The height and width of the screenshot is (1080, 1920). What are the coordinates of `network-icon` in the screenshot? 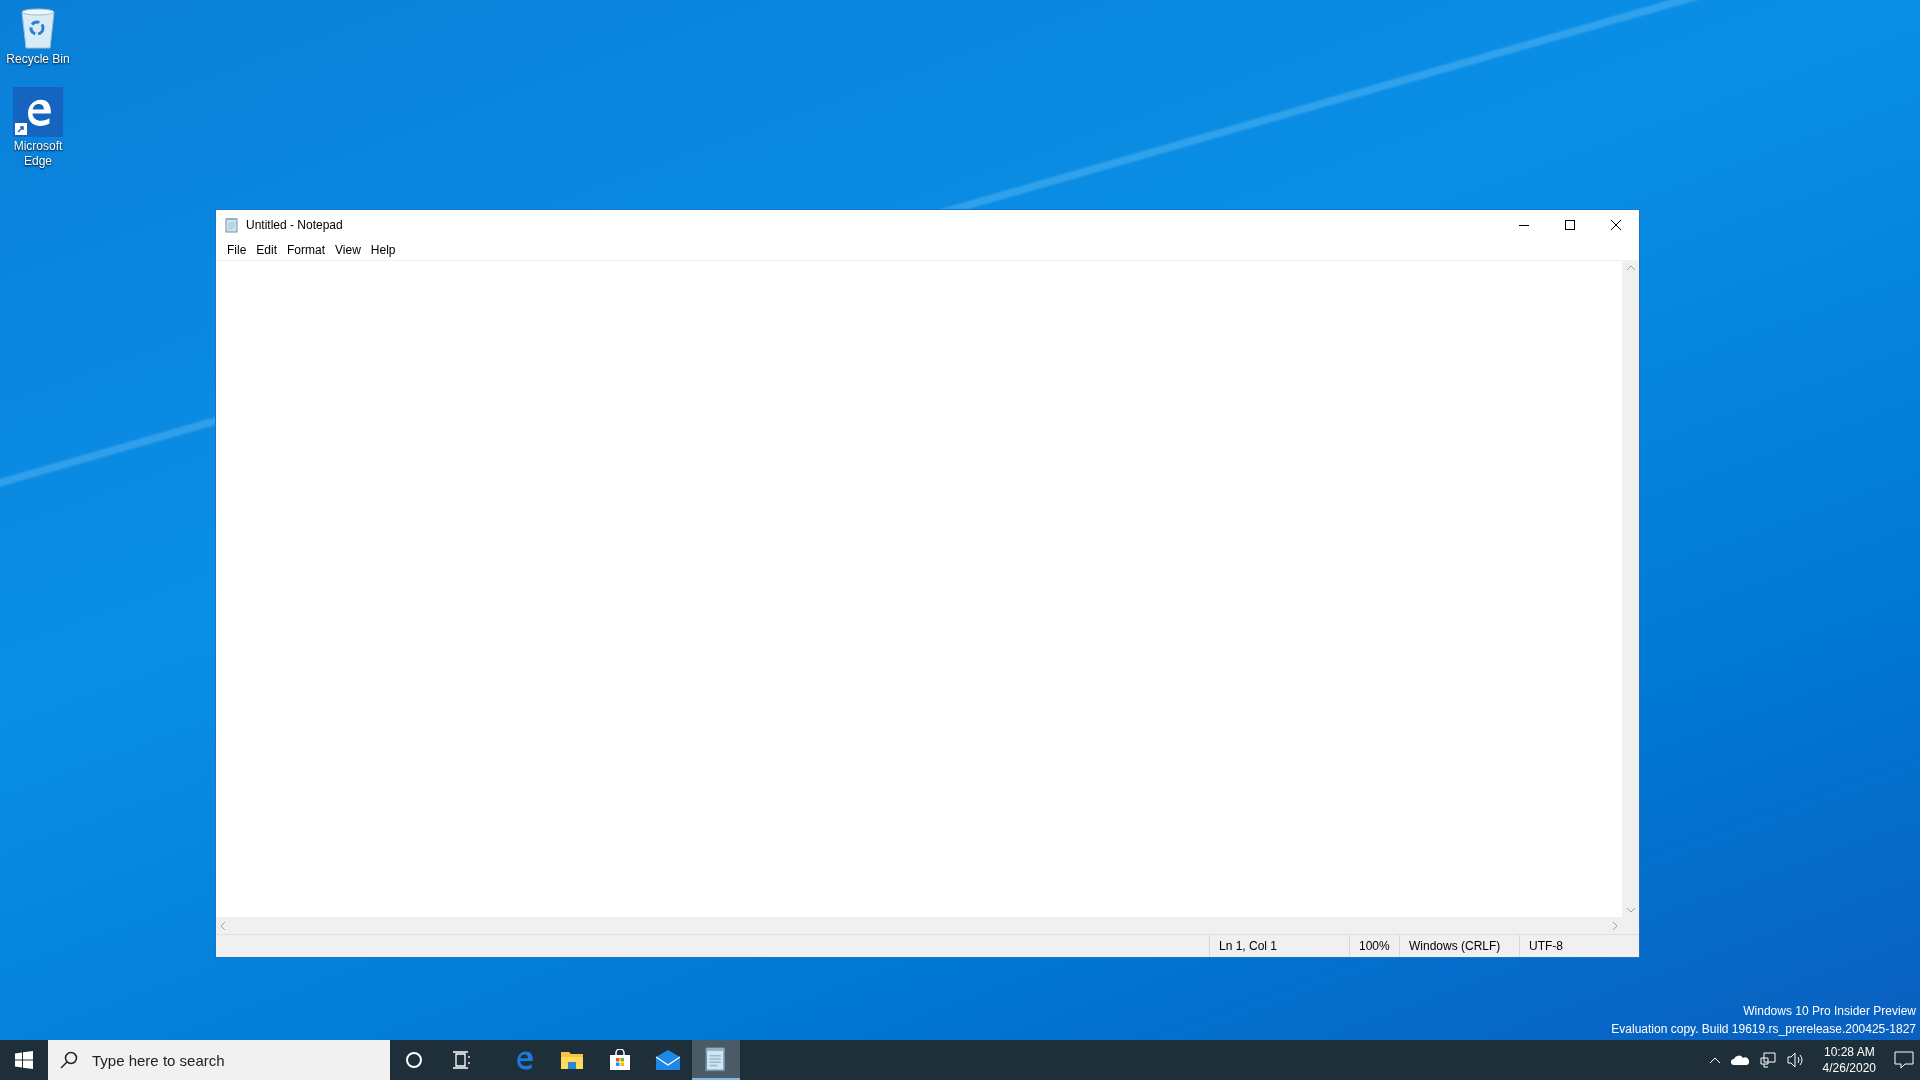 It's located at (1767, 1060).